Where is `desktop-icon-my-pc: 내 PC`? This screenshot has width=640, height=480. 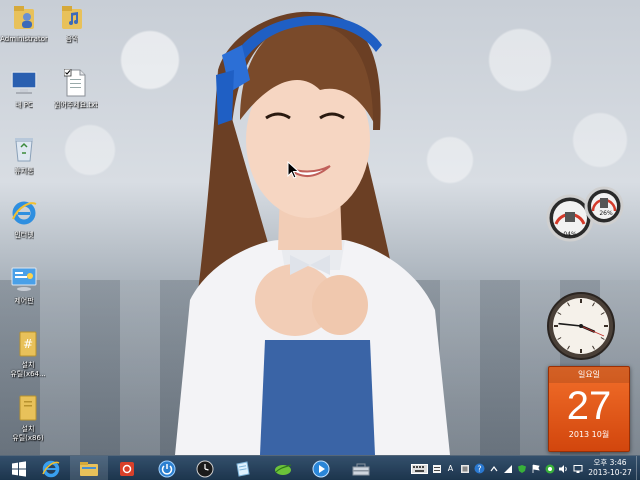
desktop-icon-my-pc: 내 PC is located at coordinates (24, 97).